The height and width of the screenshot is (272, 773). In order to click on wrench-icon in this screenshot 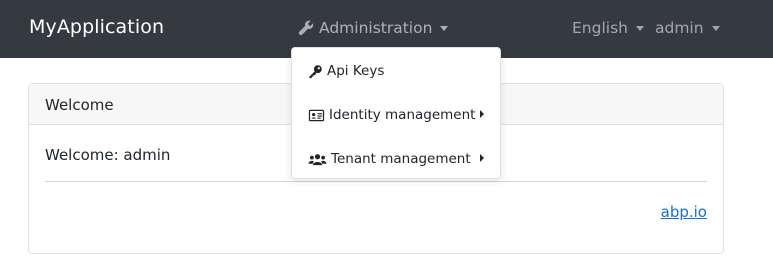, I will do `click(306, 27)`.